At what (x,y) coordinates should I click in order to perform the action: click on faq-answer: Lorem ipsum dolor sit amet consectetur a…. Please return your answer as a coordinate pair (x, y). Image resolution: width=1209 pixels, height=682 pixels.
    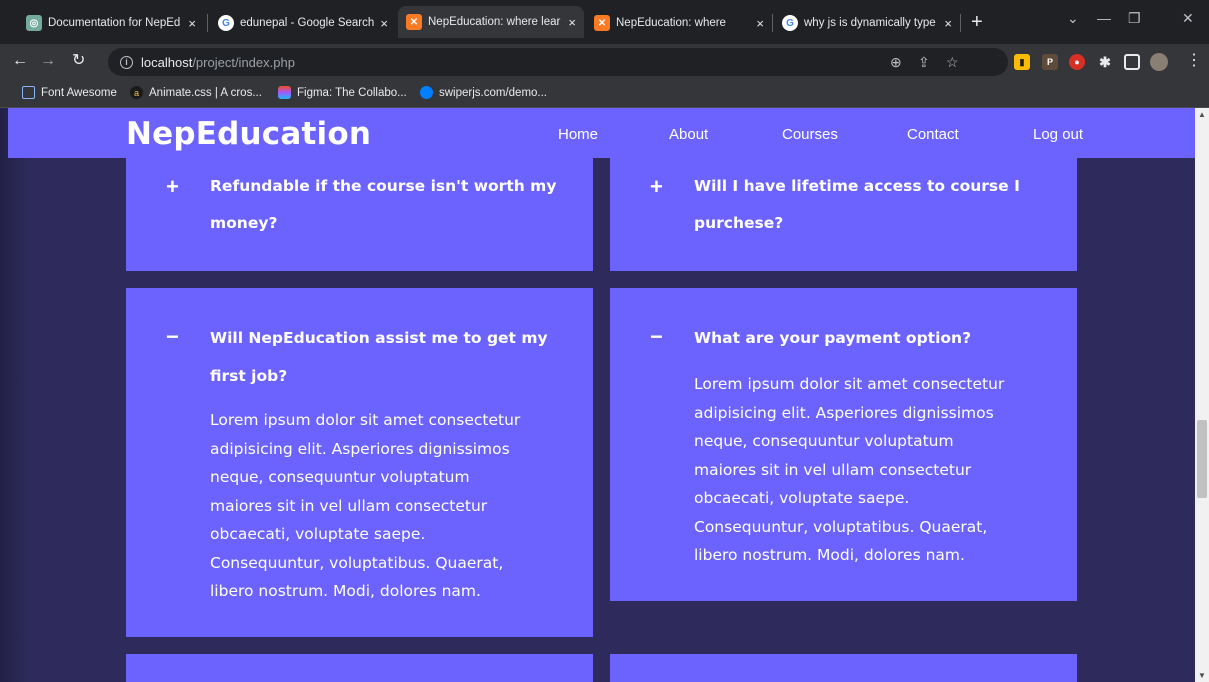
    Looking at the image, I should click on (365, 506).